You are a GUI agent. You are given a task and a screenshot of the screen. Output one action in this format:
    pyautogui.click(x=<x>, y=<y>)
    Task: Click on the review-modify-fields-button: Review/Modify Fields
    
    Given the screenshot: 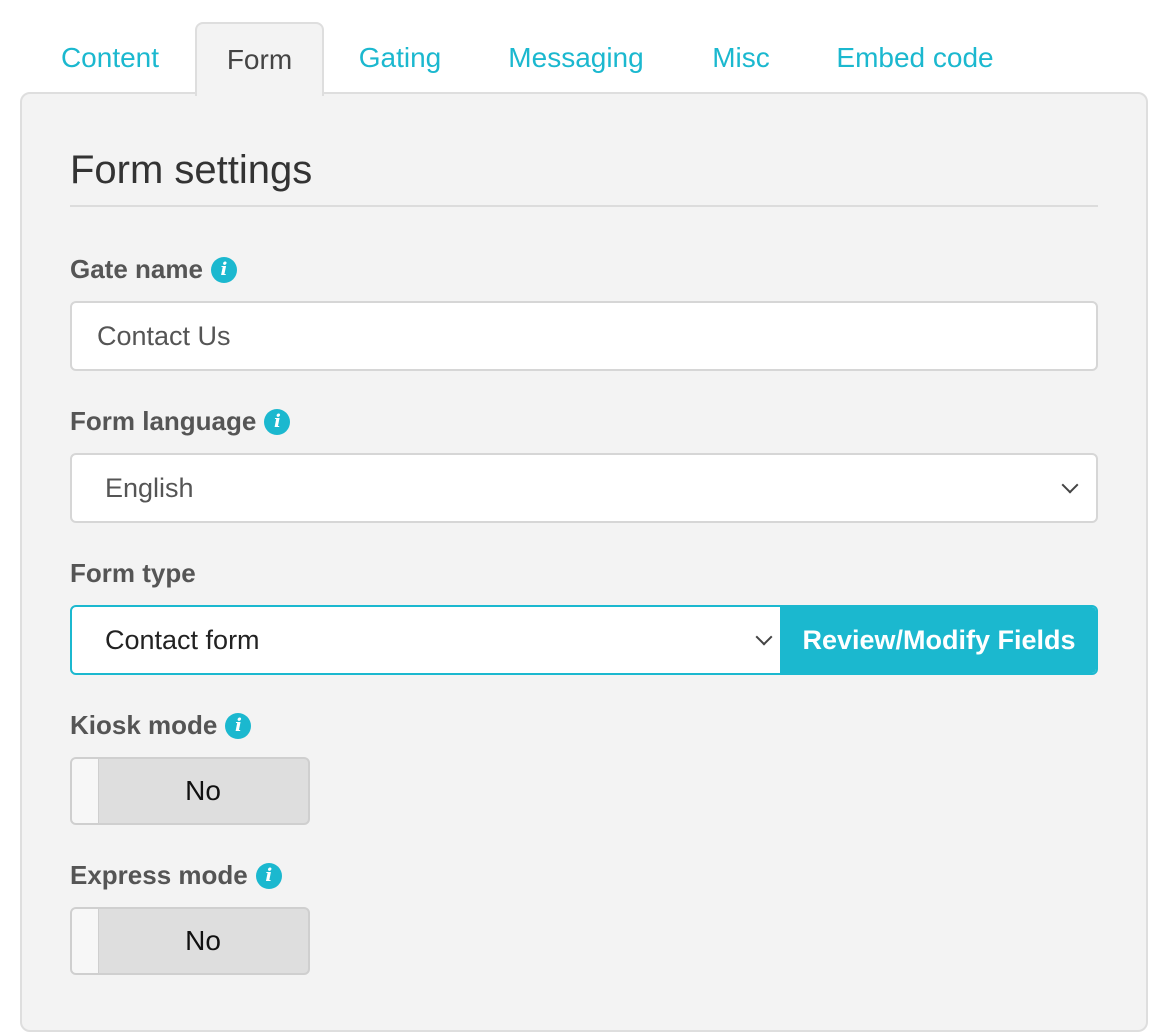 What is the action you would take?
    pyautogui.click(x=938, y=640)
    